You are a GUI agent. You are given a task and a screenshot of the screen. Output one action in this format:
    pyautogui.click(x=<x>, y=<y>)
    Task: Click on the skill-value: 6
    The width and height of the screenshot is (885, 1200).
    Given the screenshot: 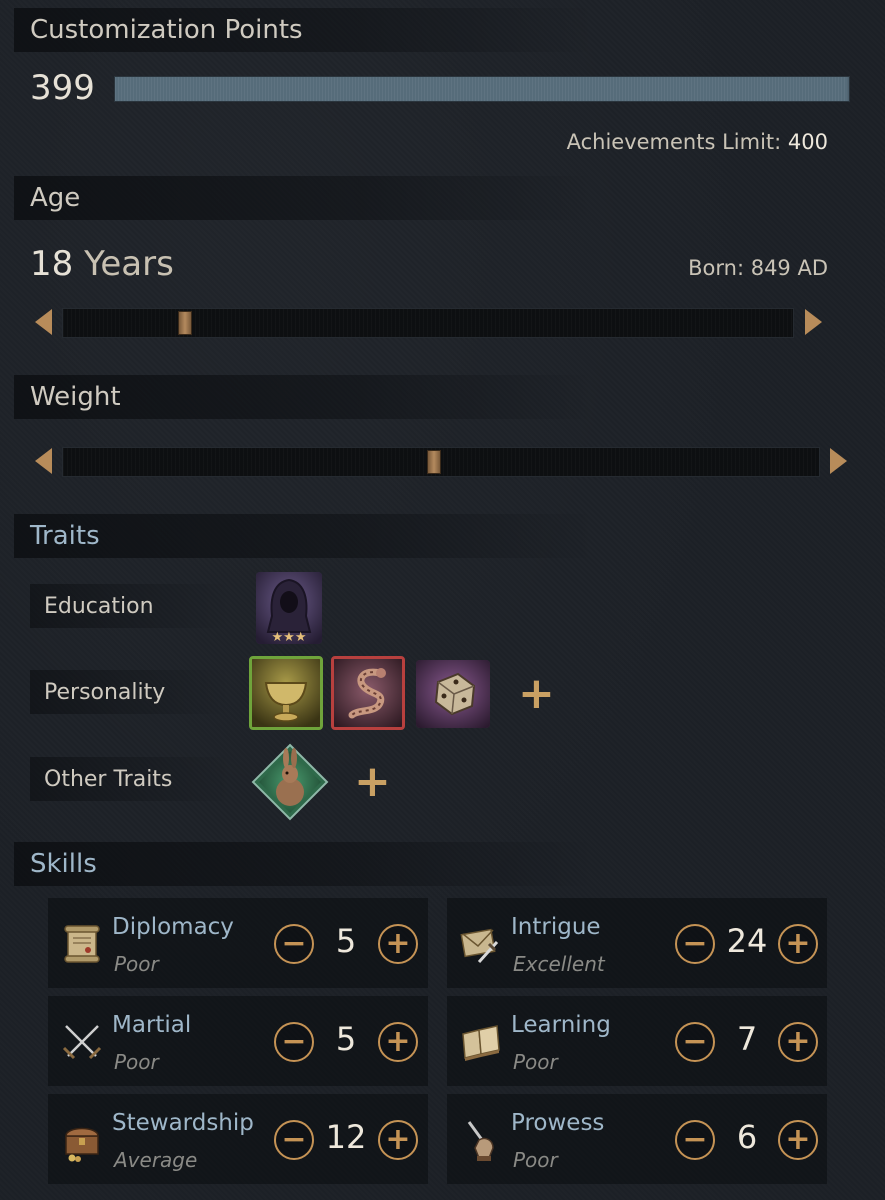 What is the action you would take?
    pyautogui.click(x=747, y=1137)
    